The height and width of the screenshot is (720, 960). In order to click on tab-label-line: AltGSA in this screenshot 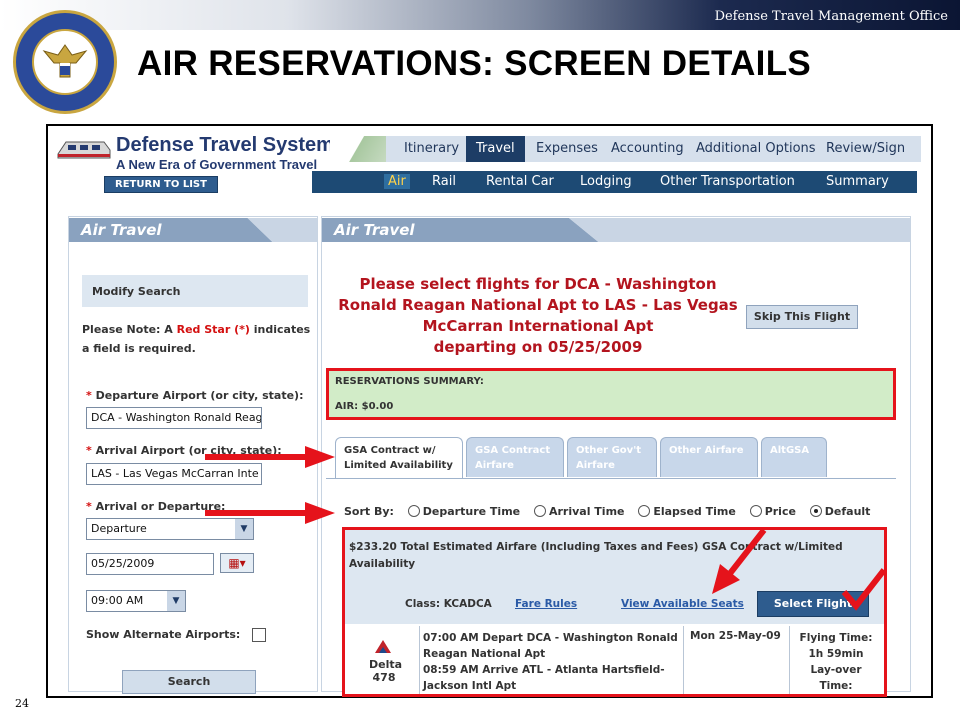, I will do `click(790, 450)`.